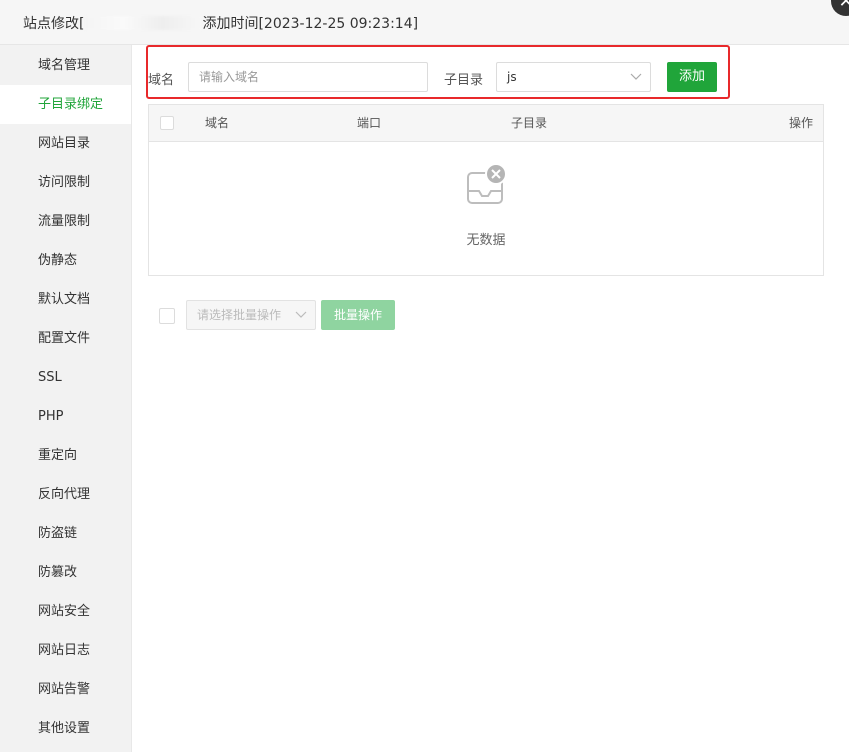  What do you see at coordinates (217, 123) in the screenshot?
I see `column-domain: 域名` at bounding box center [217, 123].